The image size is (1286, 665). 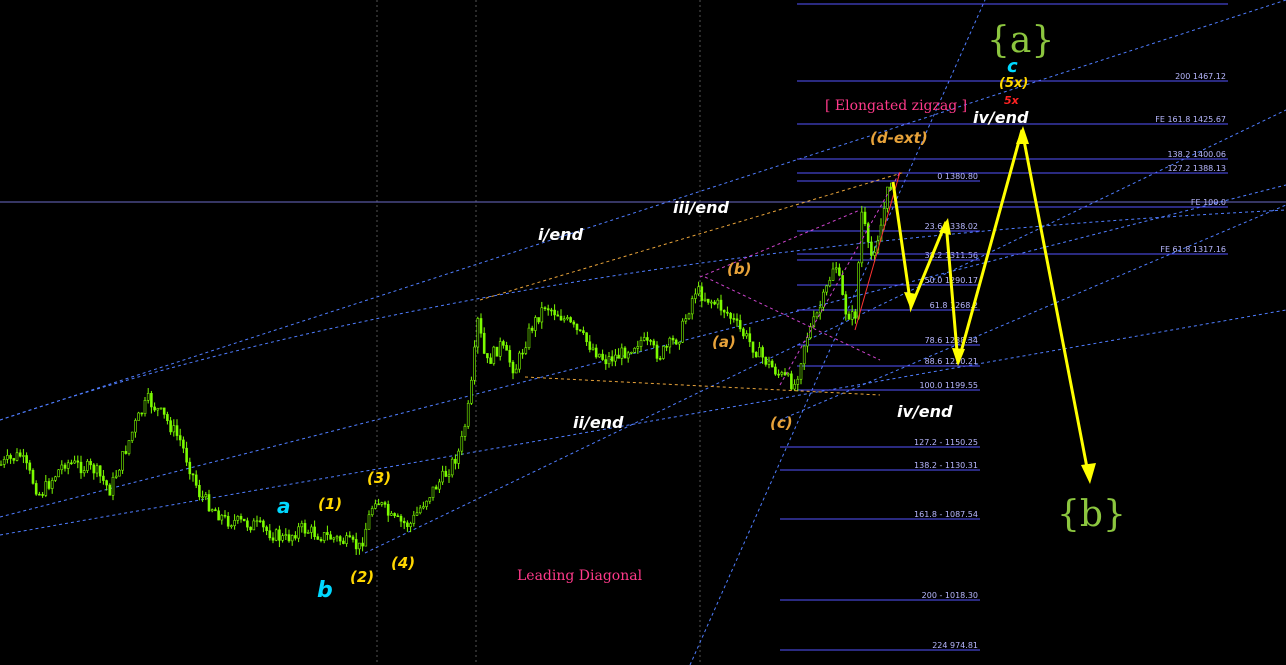 I want to click on fib-level-label: 138.2 - 1130.31, so click(x=946, y=465).